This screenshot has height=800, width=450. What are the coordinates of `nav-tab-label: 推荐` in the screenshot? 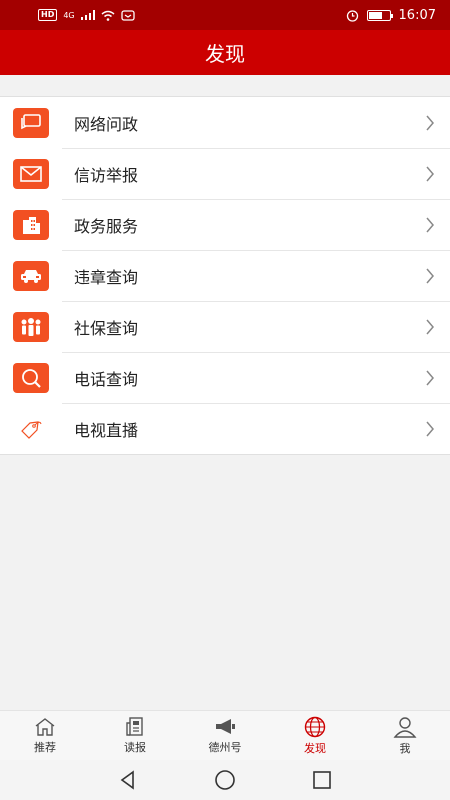 It's located at (45, 747).